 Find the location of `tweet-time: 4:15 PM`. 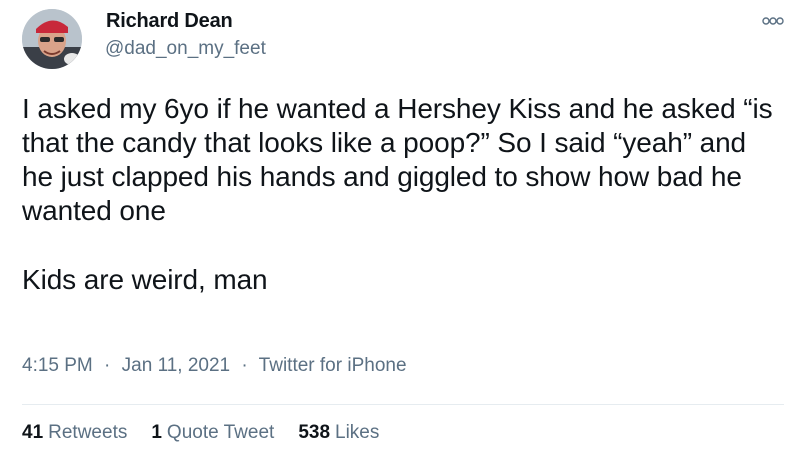

tweet-time: 4:15 PM is located at coordinates (57, 365).